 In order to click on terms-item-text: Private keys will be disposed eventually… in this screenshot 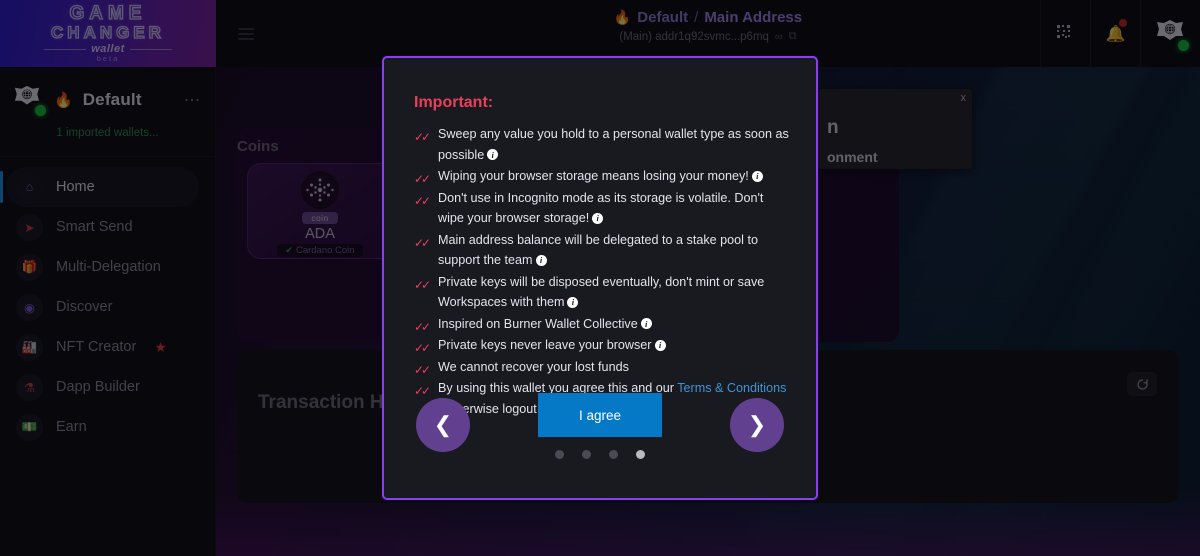, I will do `click(601, 292)`.